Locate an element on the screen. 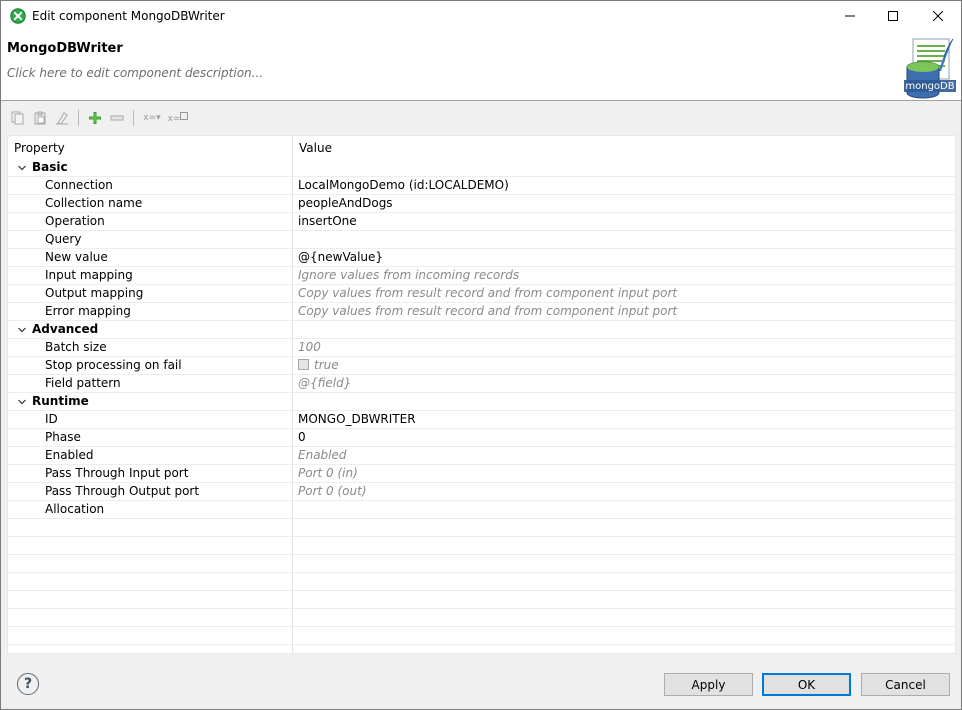 The width and height of the screenshot is (962, 710). property-value: @{field} is located at coordinates (324, 383).